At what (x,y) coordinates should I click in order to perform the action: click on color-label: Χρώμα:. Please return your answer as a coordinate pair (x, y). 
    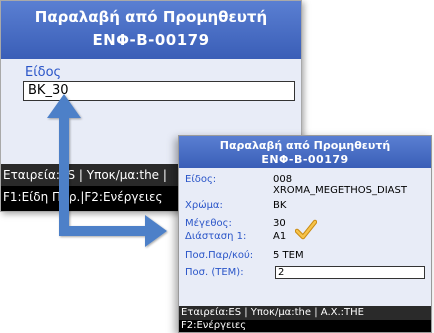
    Looking at the image, I should click on (204, 205).